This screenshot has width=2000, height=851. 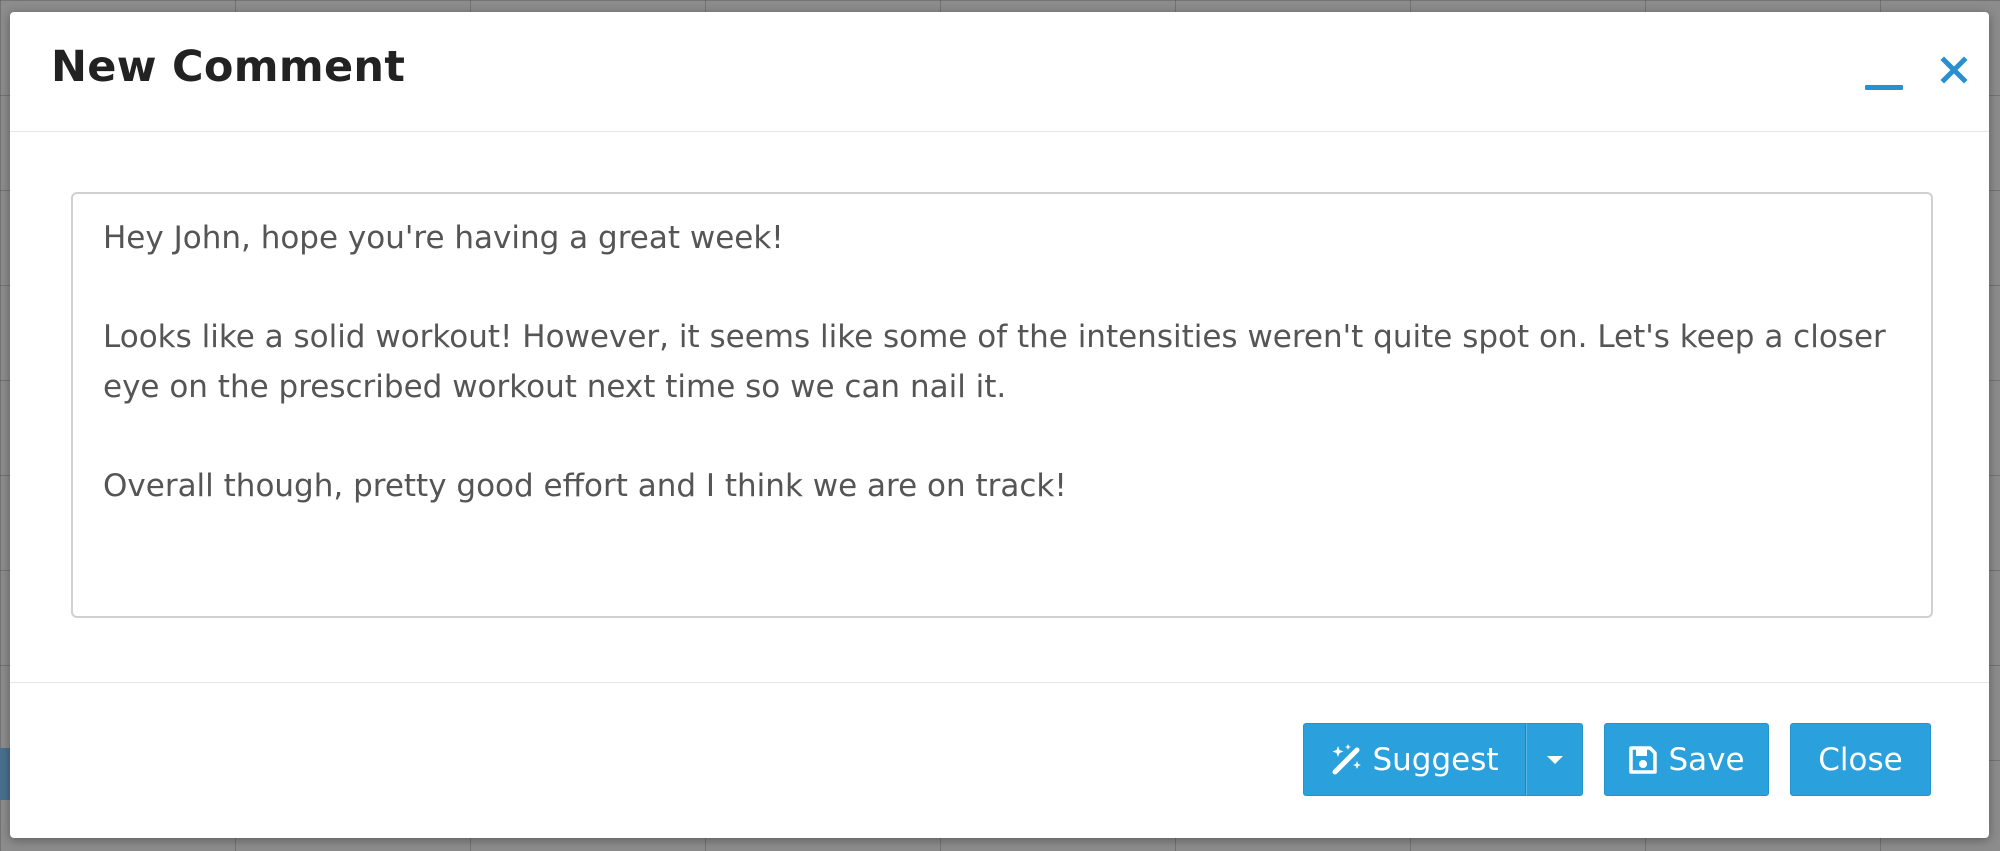 What do you see at coordinates (999, 72) in the screenshot?
I see `dialog-header: New Comment` at bounding box center [999, 72].